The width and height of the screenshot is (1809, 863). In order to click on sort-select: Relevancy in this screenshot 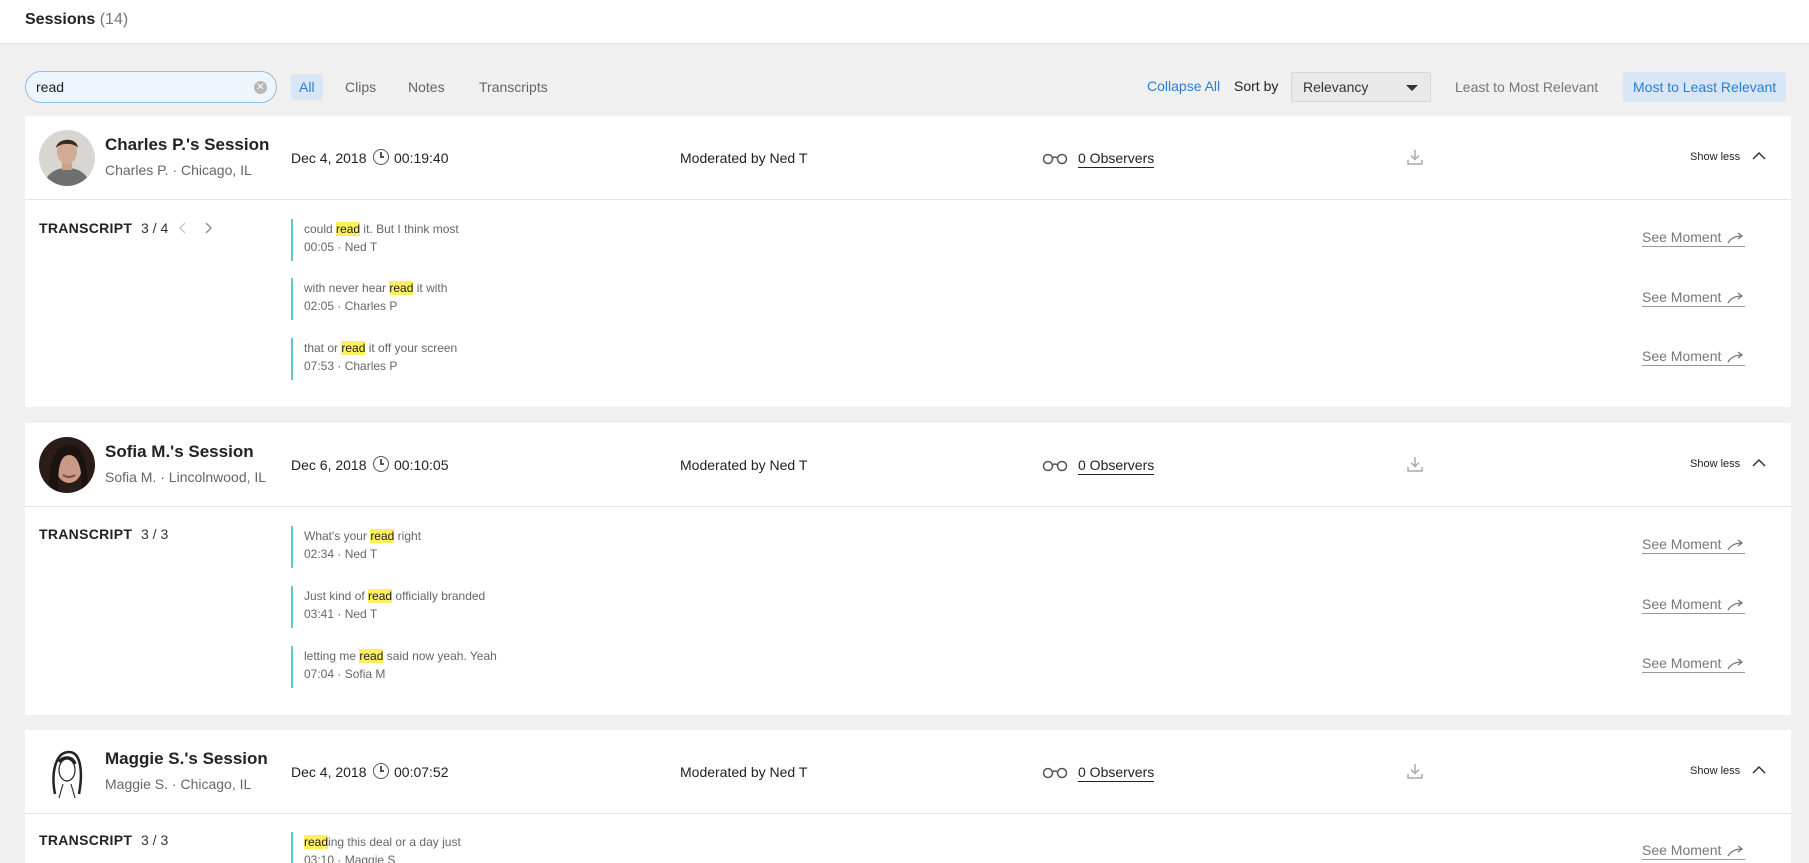, I will do `click(1361, 87)`.